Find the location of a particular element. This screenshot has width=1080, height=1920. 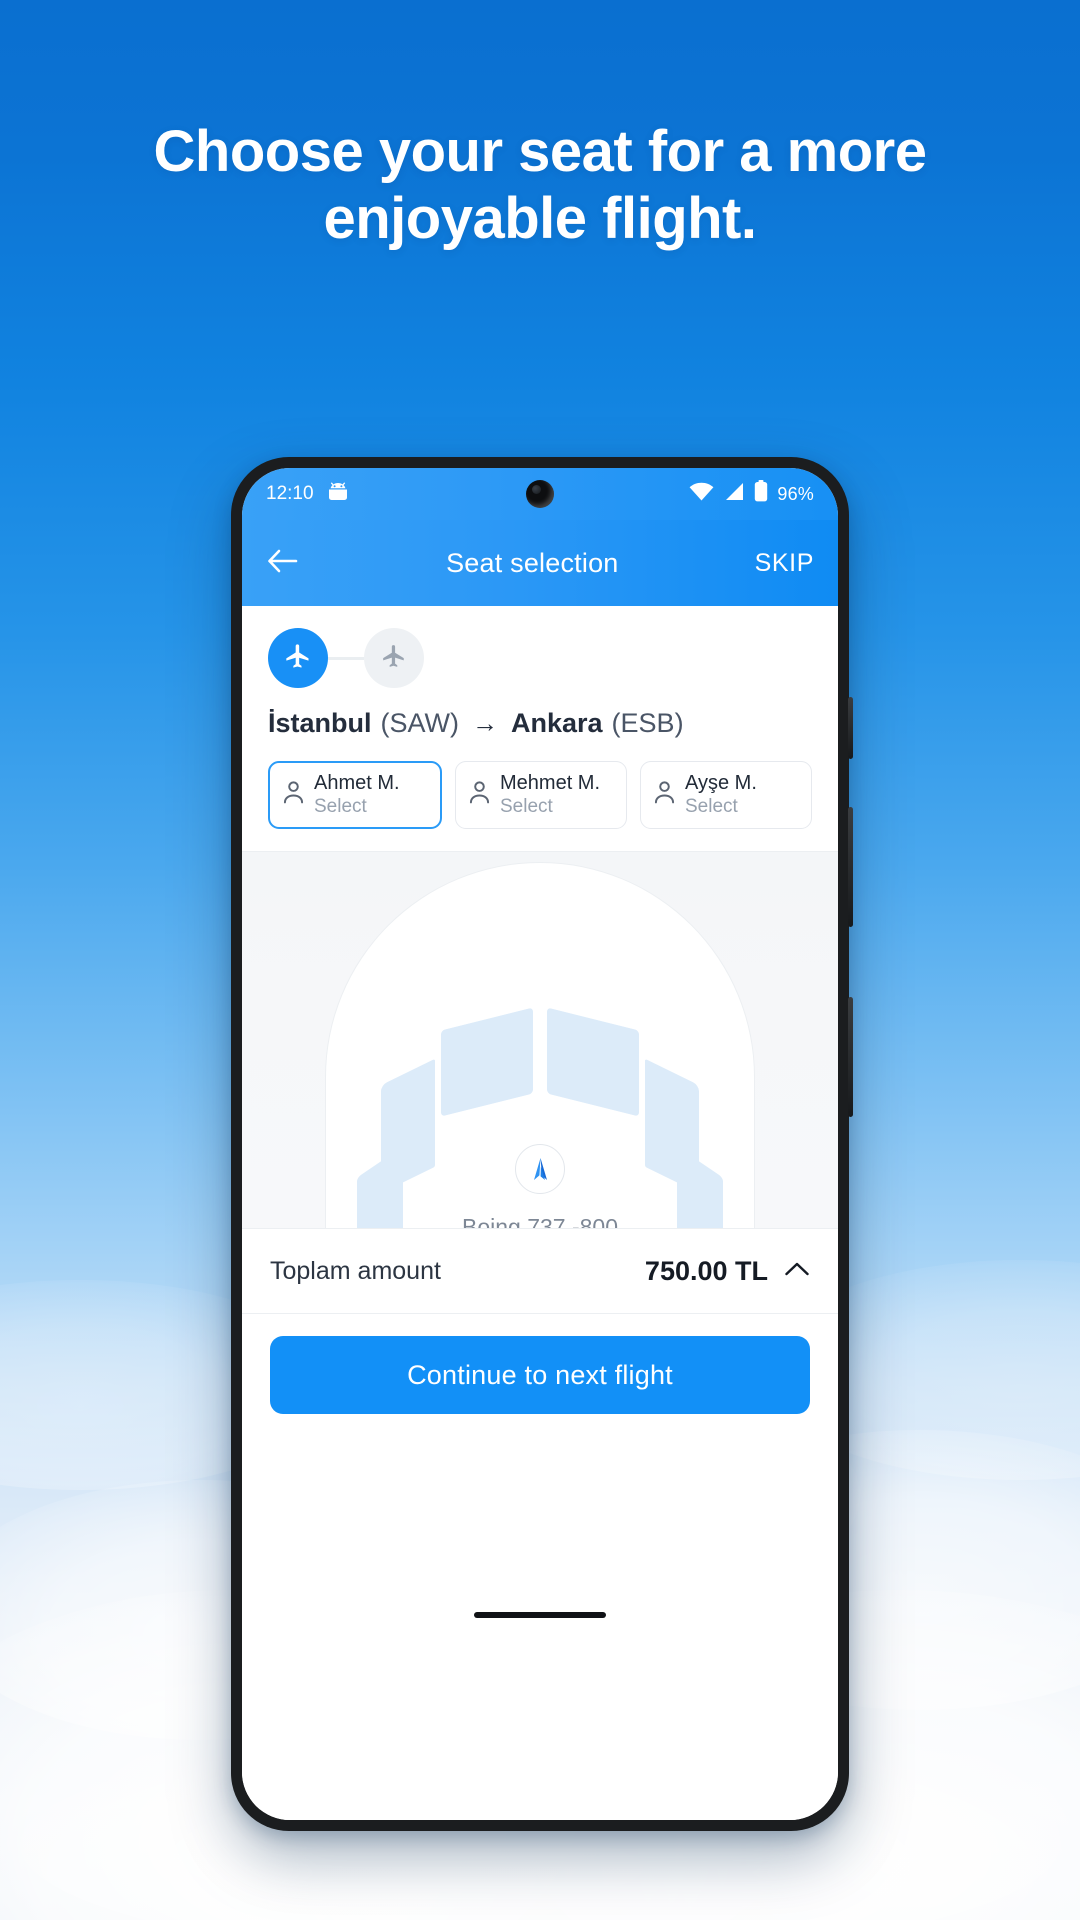

home-gesture-bar is located at coordinates (540, 1615).